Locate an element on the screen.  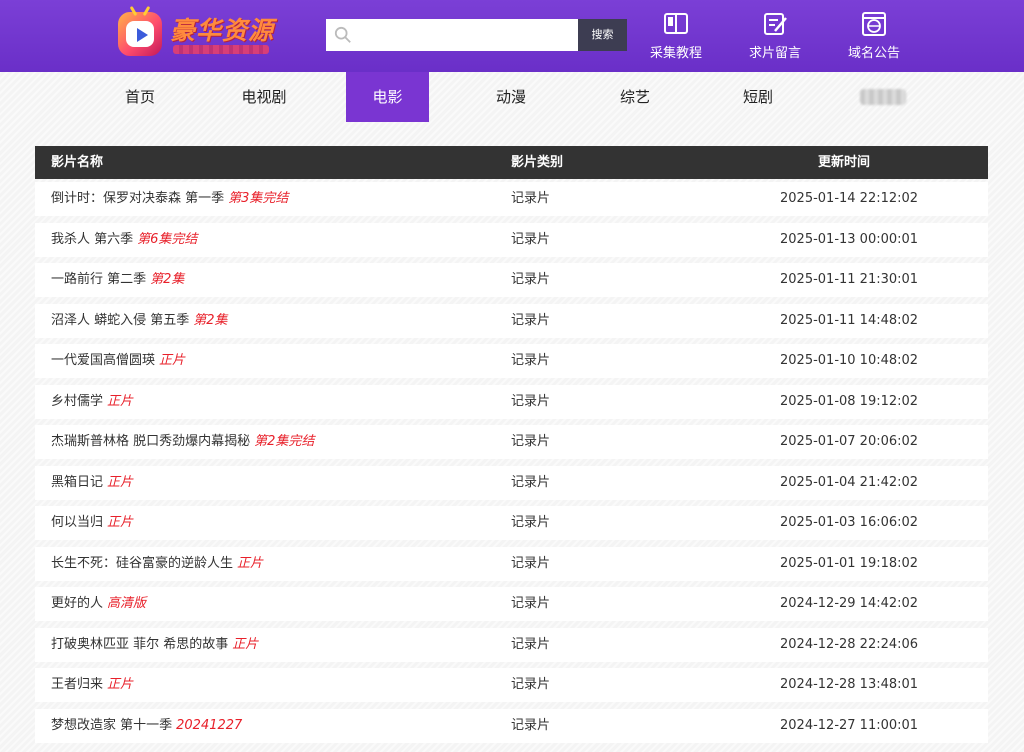
video-title-cell: 更好的人 高清版 is located at coordinates (98, 604).